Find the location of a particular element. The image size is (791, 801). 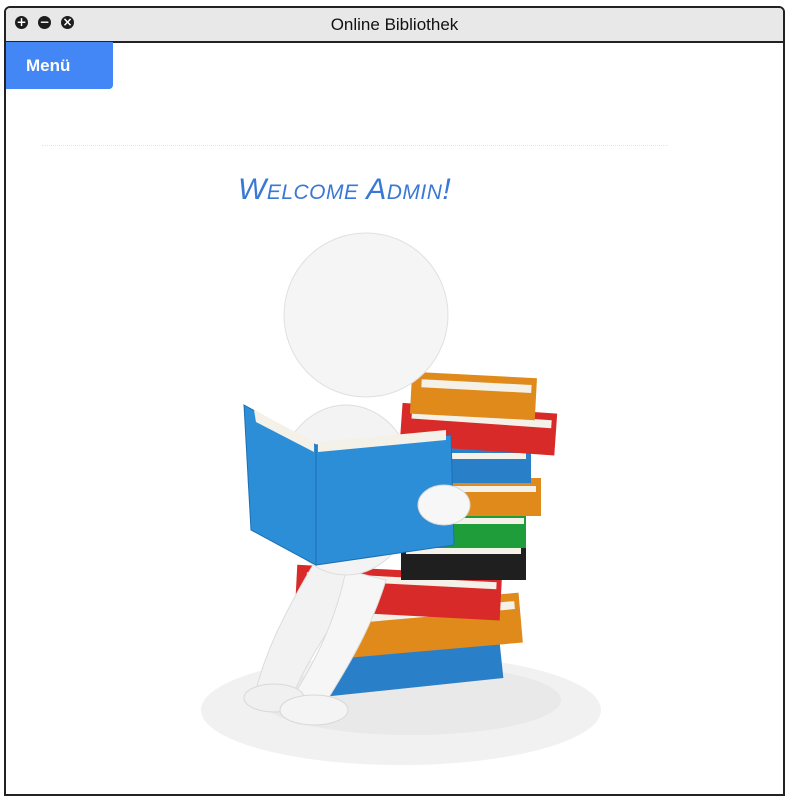

menu-button: Menü is located at coordinates (59, 65).